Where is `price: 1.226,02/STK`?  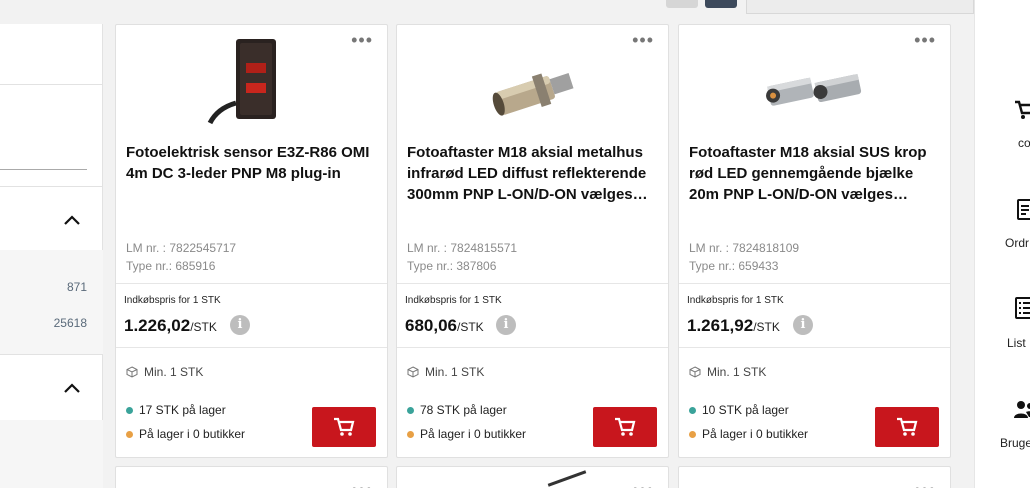
price: 1.226,02/STK is located at coordinates (170, 326).